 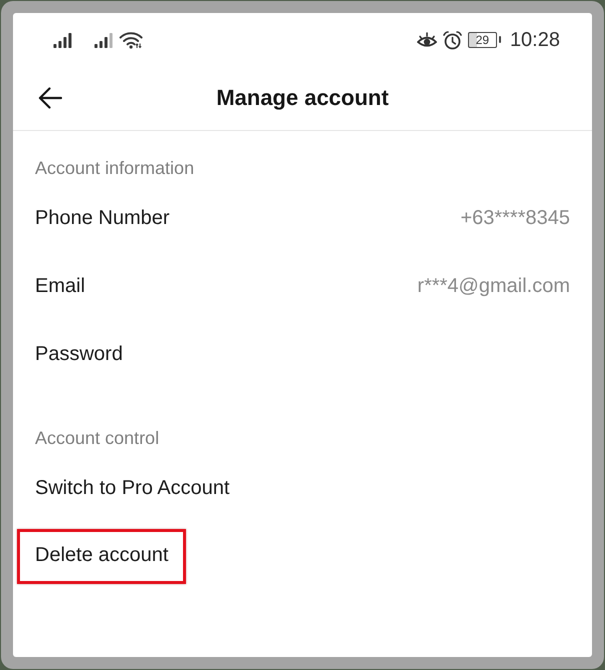 What do you see at coordinates (132, 488) in the screenshot?
I see `menu-item: Switch to Pro Account` at bounding box center [132, 488].